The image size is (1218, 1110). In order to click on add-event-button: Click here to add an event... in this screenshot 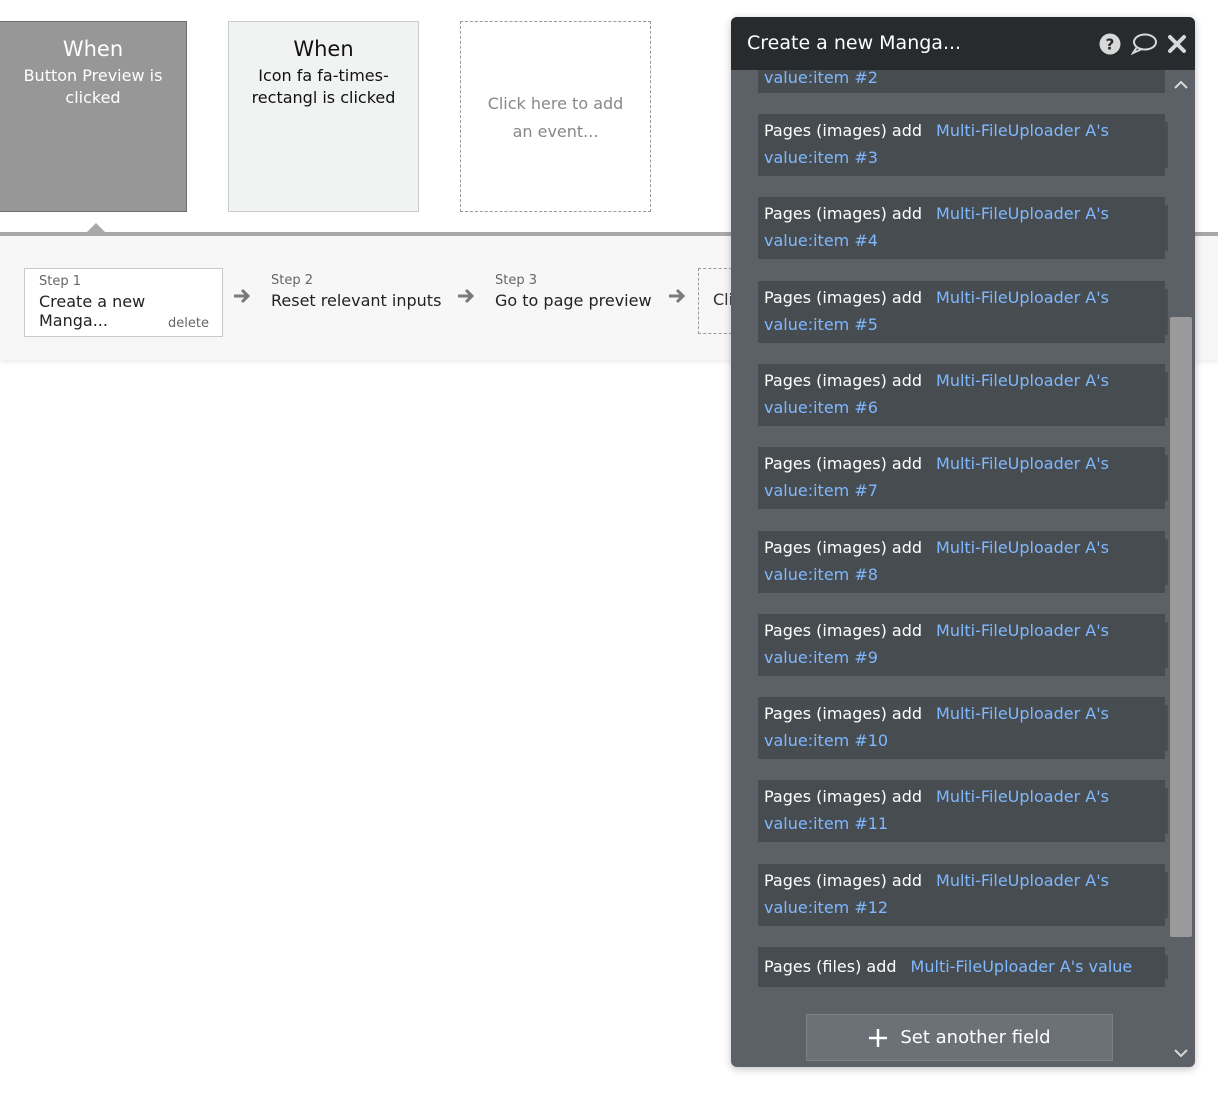, I will do `click(555, 116)`.